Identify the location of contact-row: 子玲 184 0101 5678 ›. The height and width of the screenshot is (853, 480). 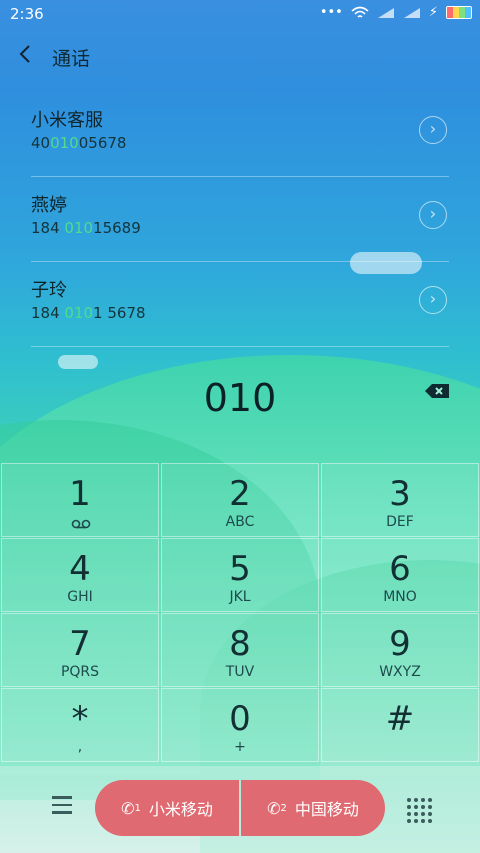
(240, 304).